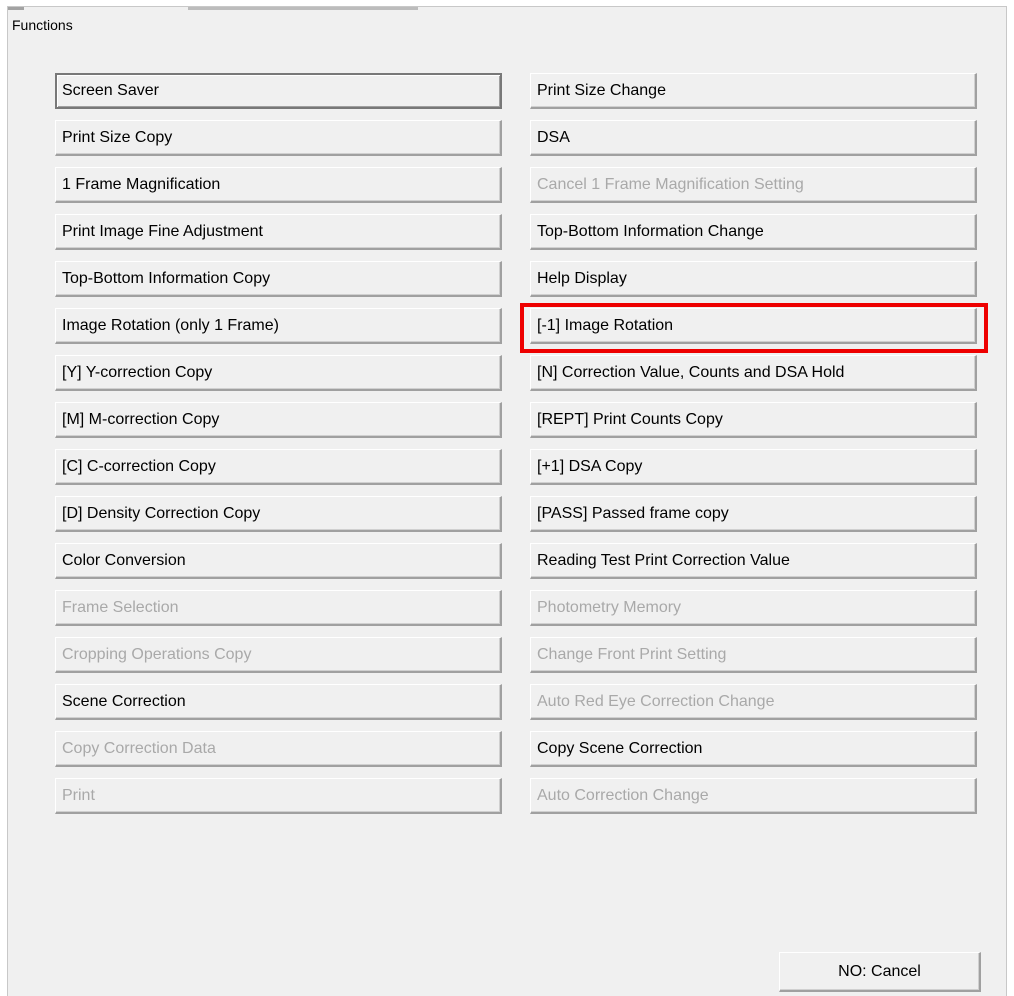  I want to click on function-button-change-front-print-setting: Change Front Print Setting, so click(753, 655).